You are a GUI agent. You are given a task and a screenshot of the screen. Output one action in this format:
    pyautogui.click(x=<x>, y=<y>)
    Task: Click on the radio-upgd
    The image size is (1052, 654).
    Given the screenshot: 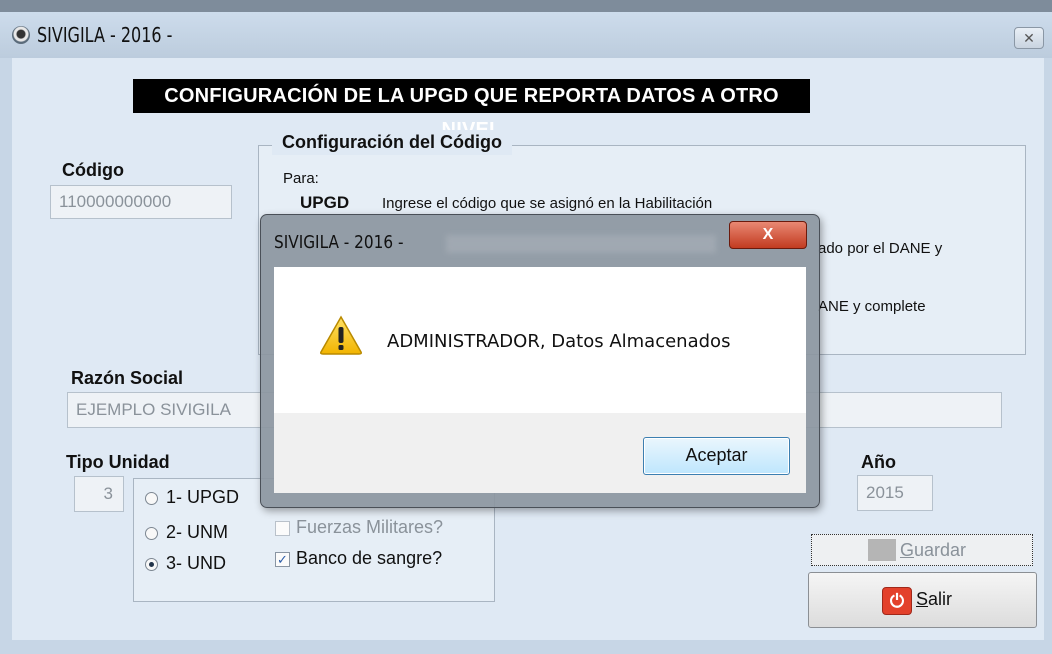 What is the action you would take?
    pyautogui.click(x=151, y=498)
    